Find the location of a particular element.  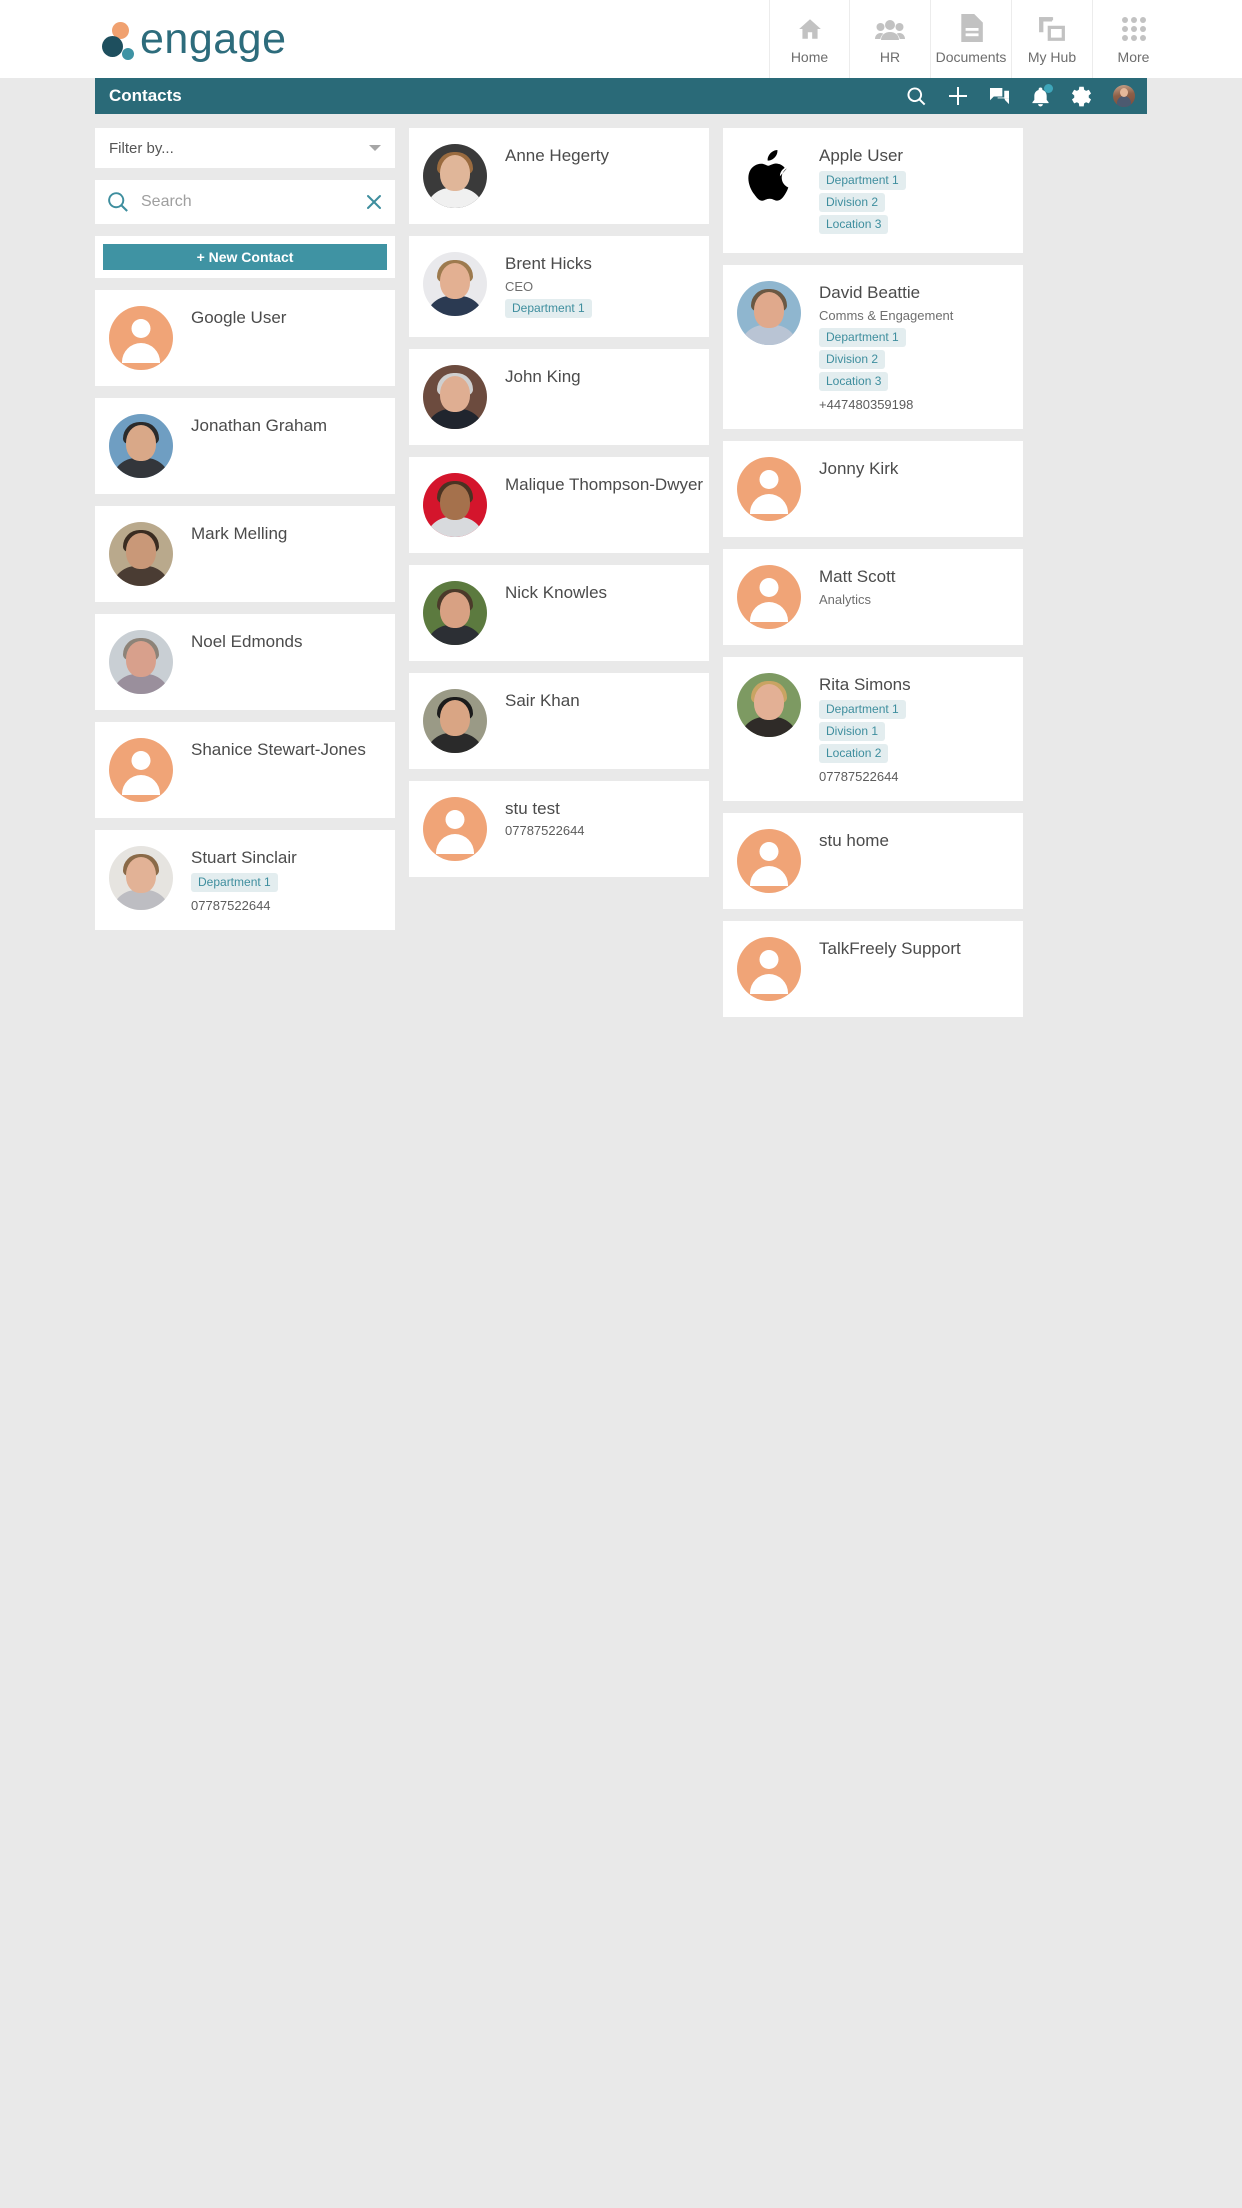

contact-name: Jonny Kirk is located at coordinates (859, 468).